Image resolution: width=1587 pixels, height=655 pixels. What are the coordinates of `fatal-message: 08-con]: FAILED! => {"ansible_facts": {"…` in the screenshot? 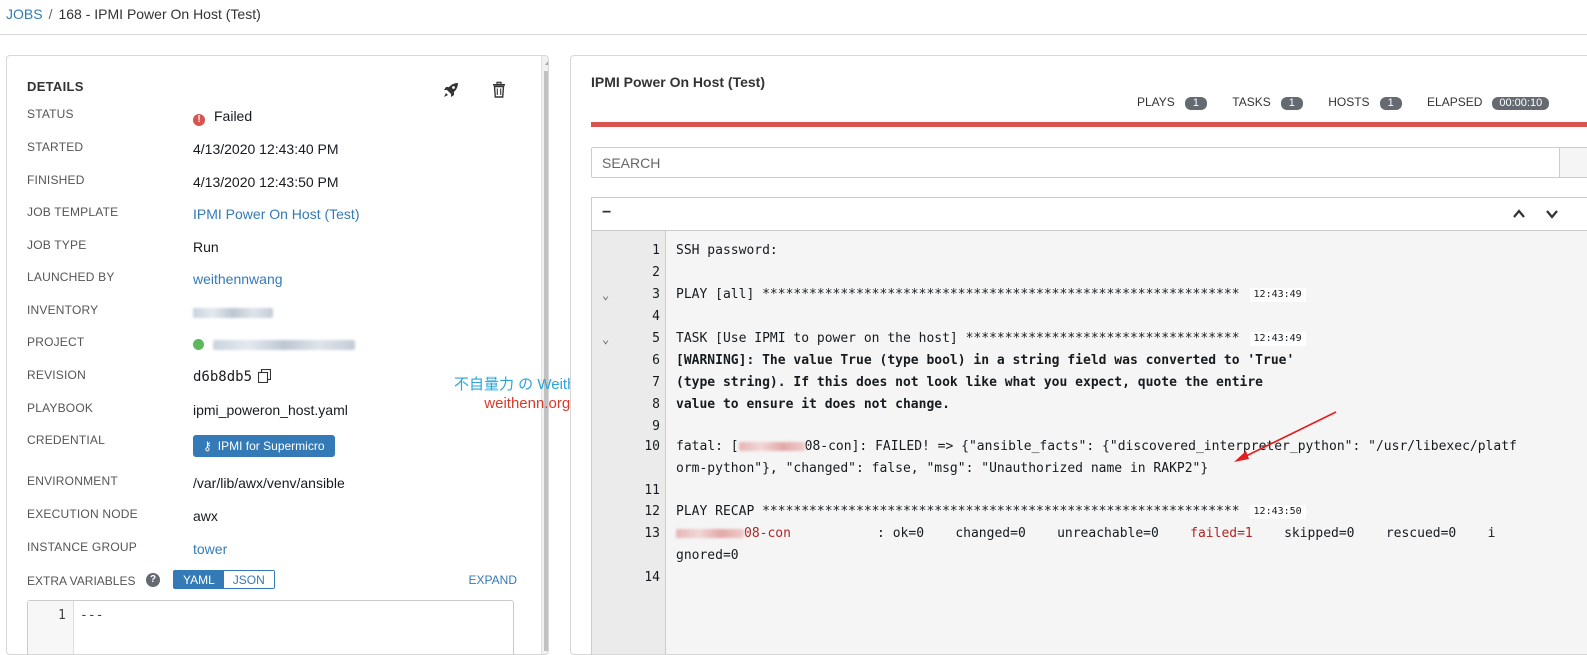 It's located at (1160, 446).